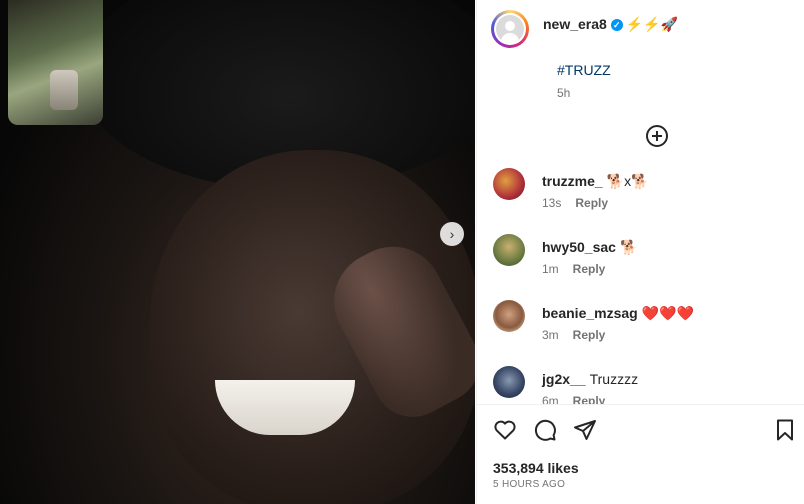  I want to click on comment-text: Truzzzz, so click(614, 379).